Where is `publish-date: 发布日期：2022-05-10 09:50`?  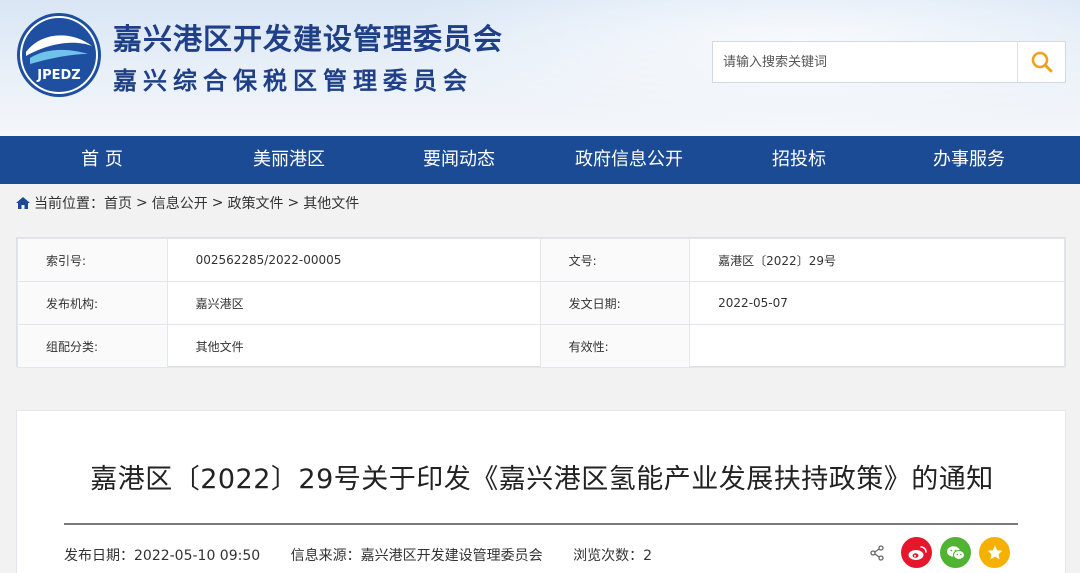 publish-date: 发布日期：2022-05-10 09:50 is located at coordinates (162, 556).